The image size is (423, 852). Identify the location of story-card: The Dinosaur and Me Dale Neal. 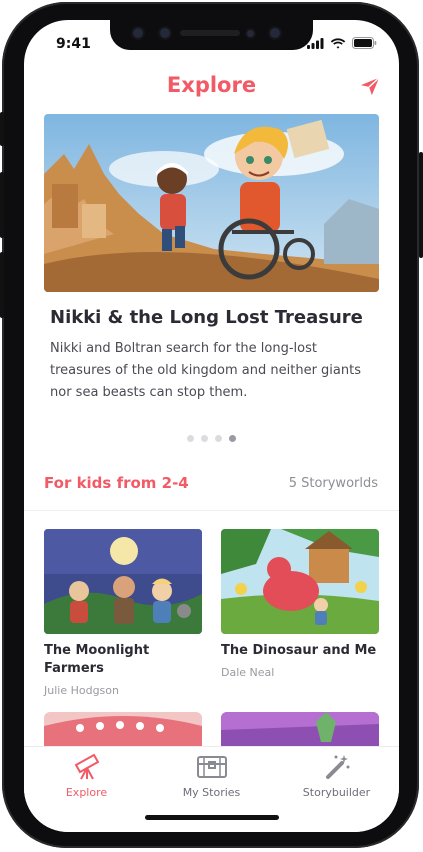
(300, 604).